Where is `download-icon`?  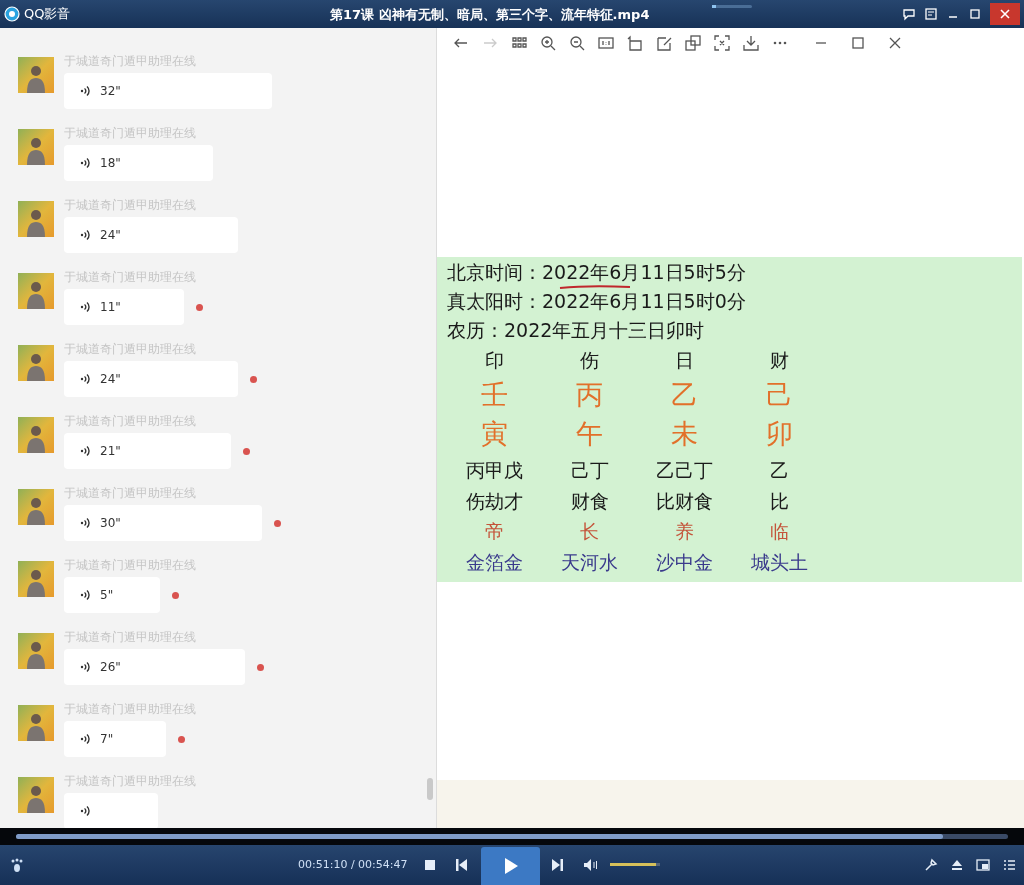
download-icon is located at coordinates (751, 43).